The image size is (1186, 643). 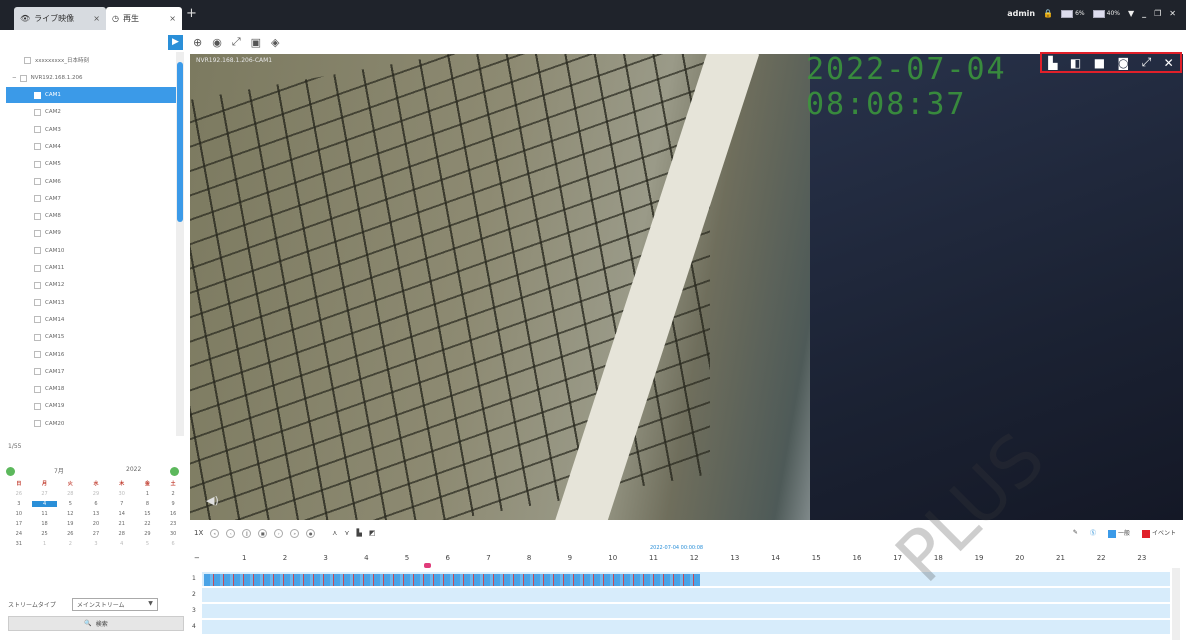 What do you see at coordinates (91, 285) in the screenshot?
I see `tree-item-camera: CAM12` at bounding box center [91, 285].